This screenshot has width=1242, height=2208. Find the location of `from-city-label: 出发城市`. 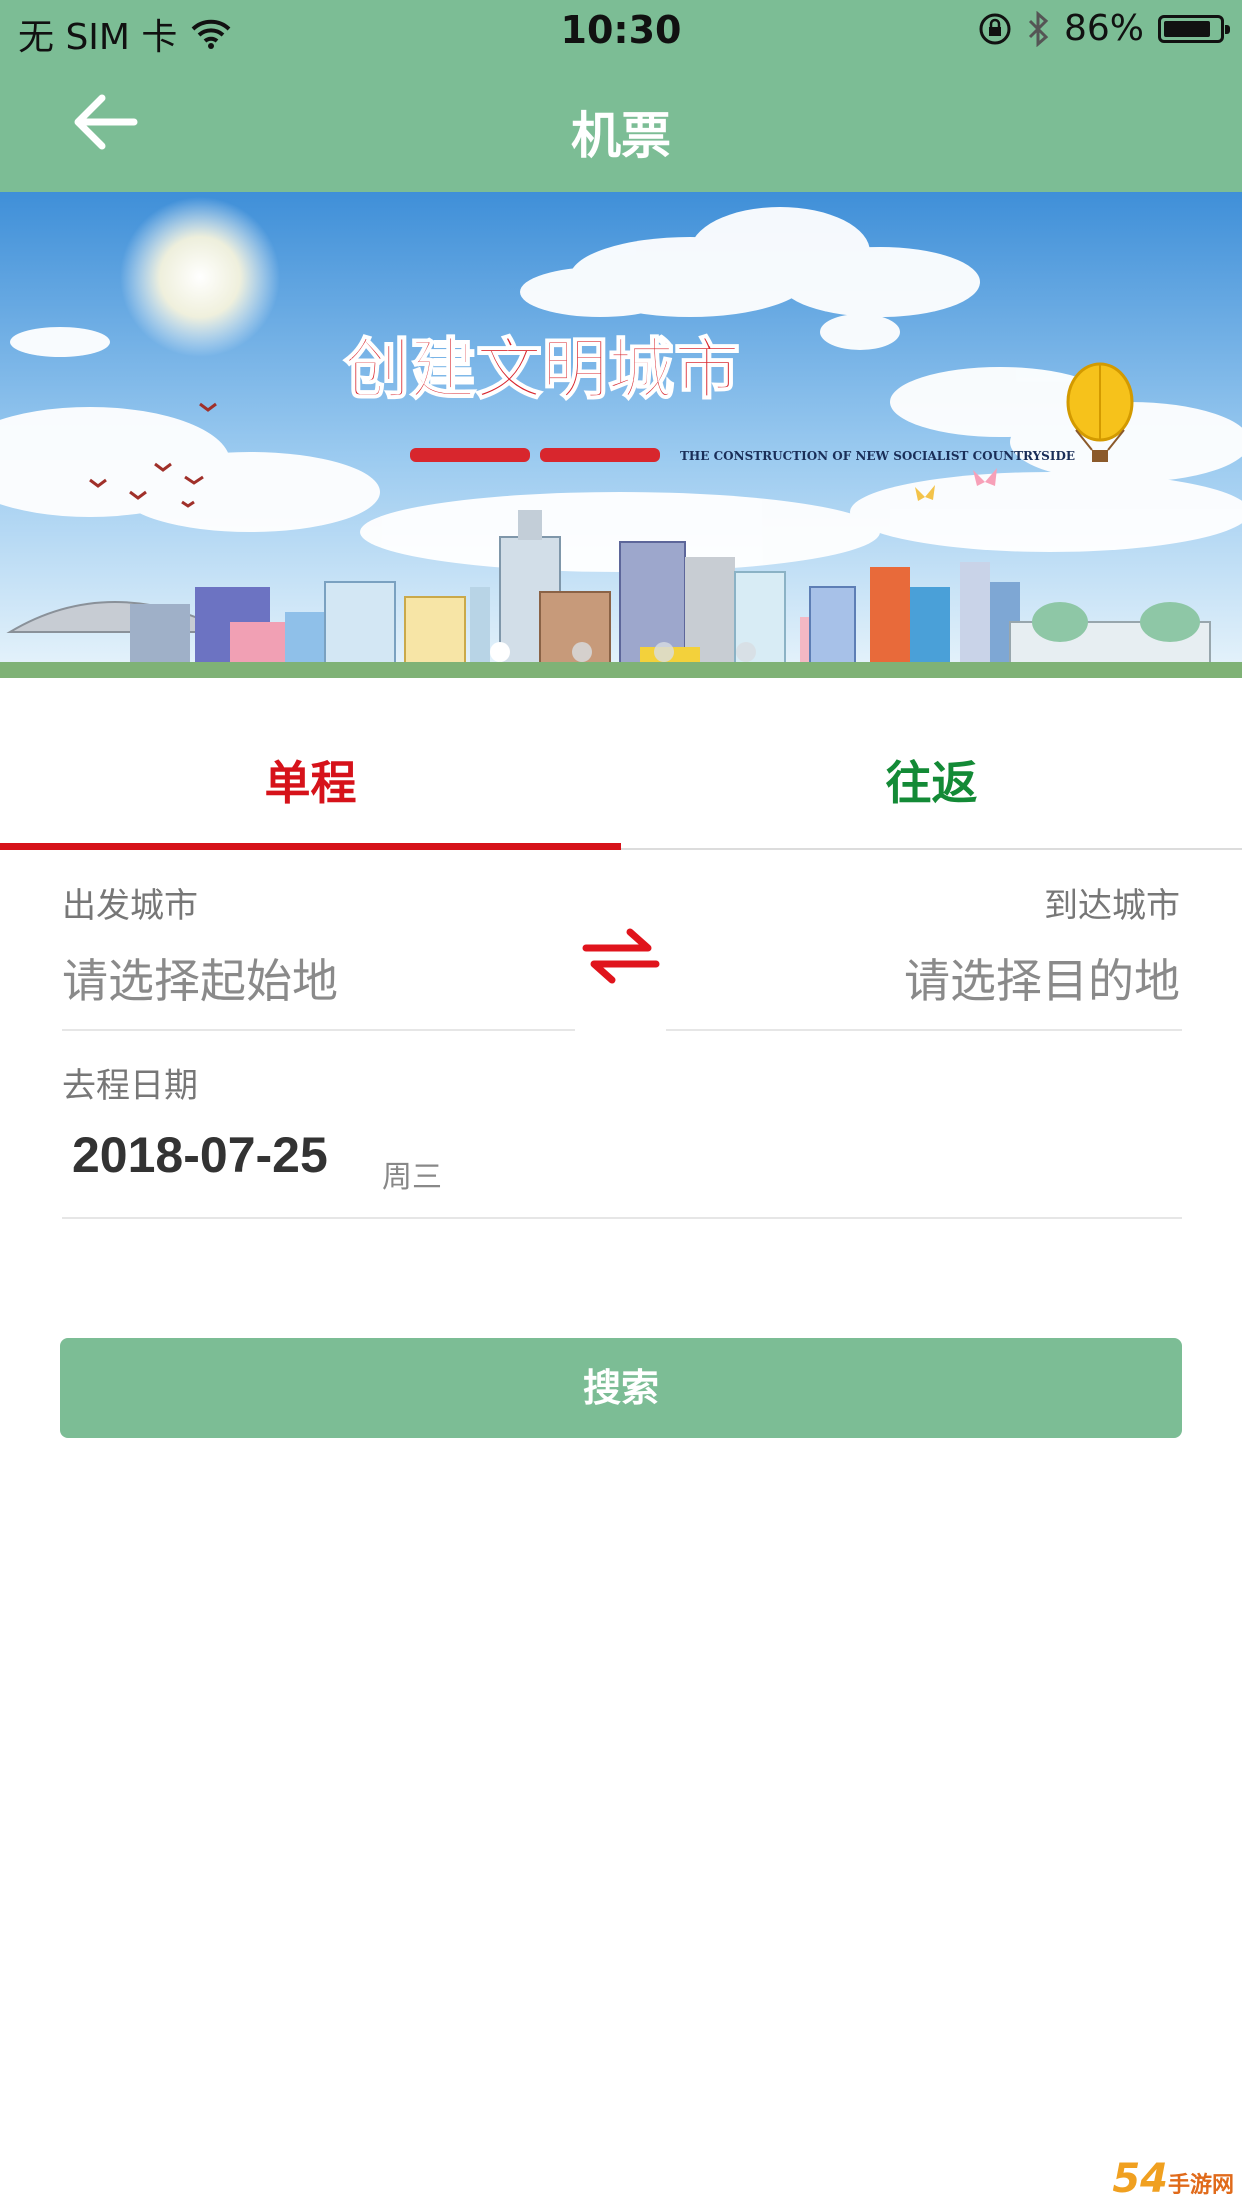

from-city-label: 出发城市 is located at coordinates (130, 906).